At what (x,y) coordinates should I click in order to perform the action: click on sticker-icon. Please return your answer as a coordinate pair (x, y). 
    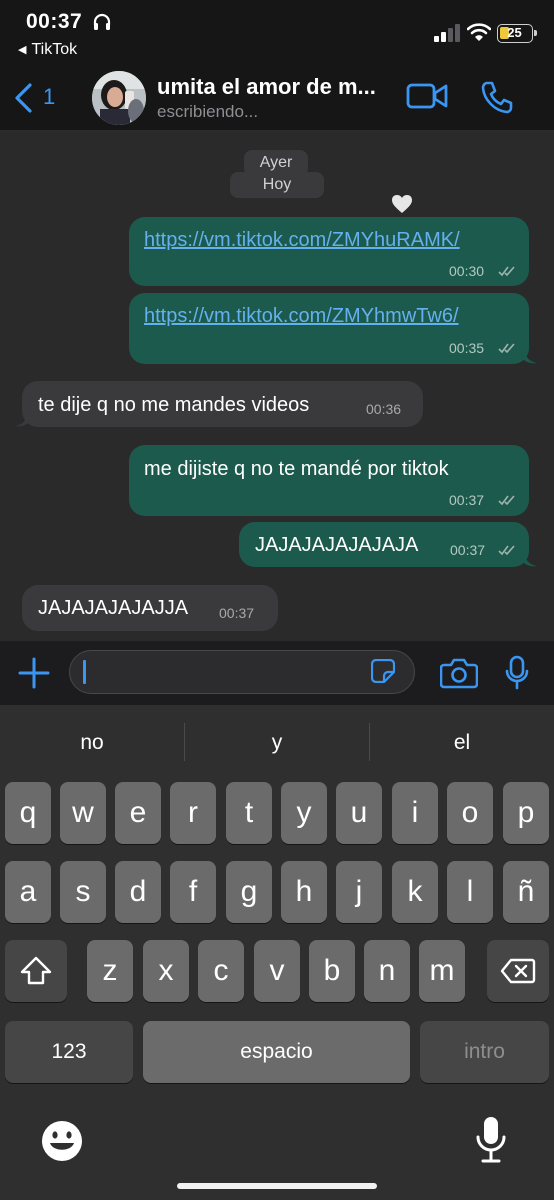
    Looking at the image, I should click on (383, 671).